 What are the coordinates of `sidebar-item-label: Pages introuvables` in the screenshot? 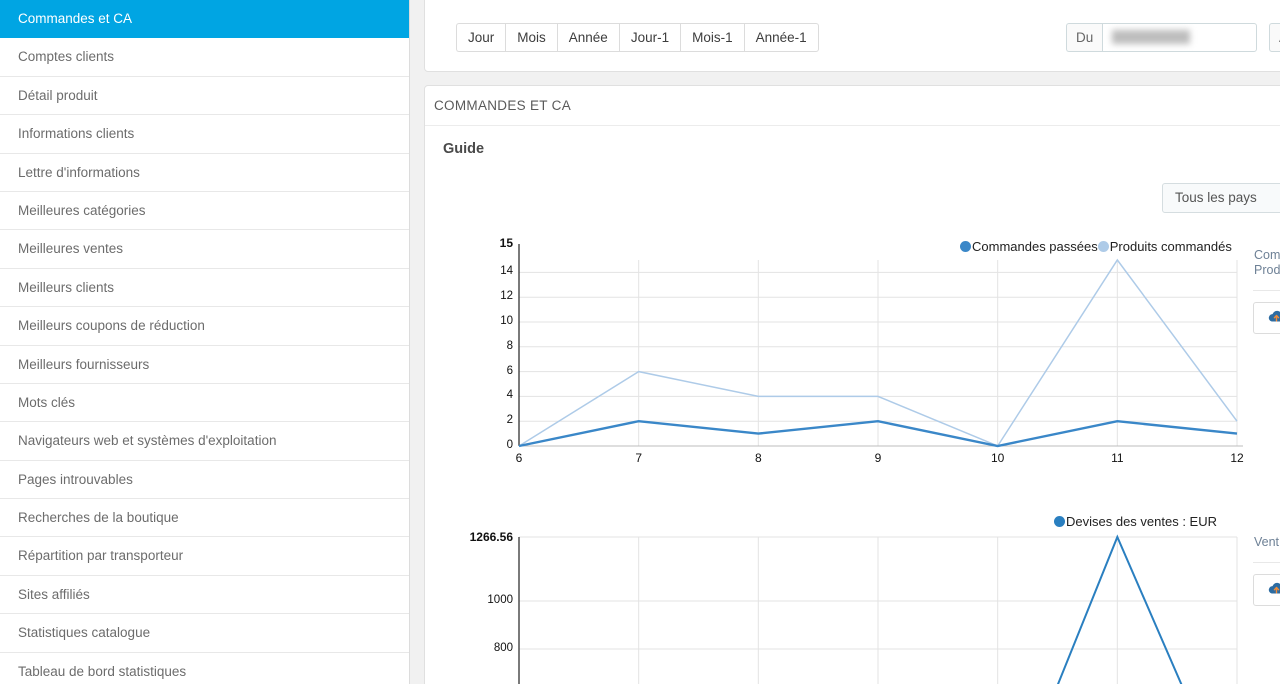 It's located at (75, 479).